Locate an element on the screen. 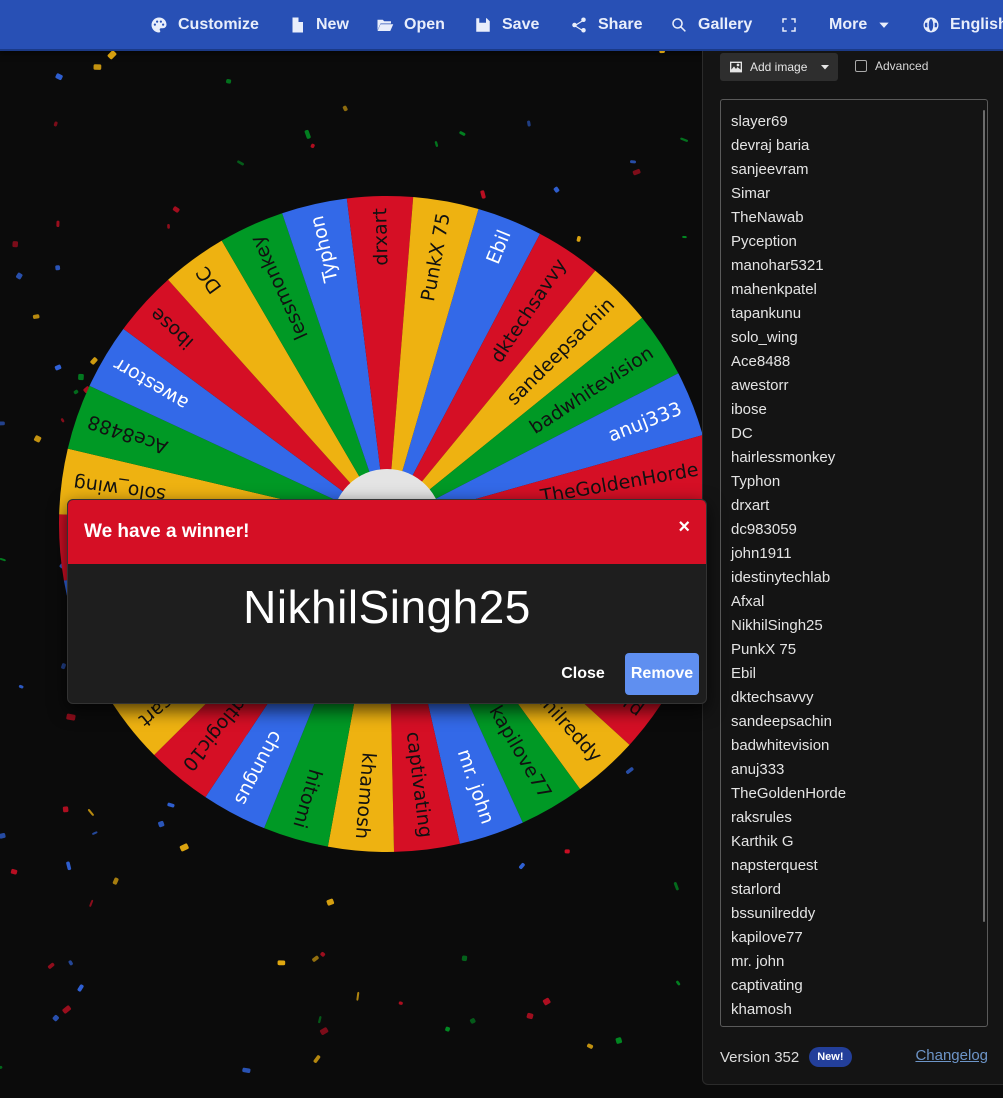 The width and height of the screenshot is (1003, 1098). customize-label: Customize is located at coordinates (218, 24).